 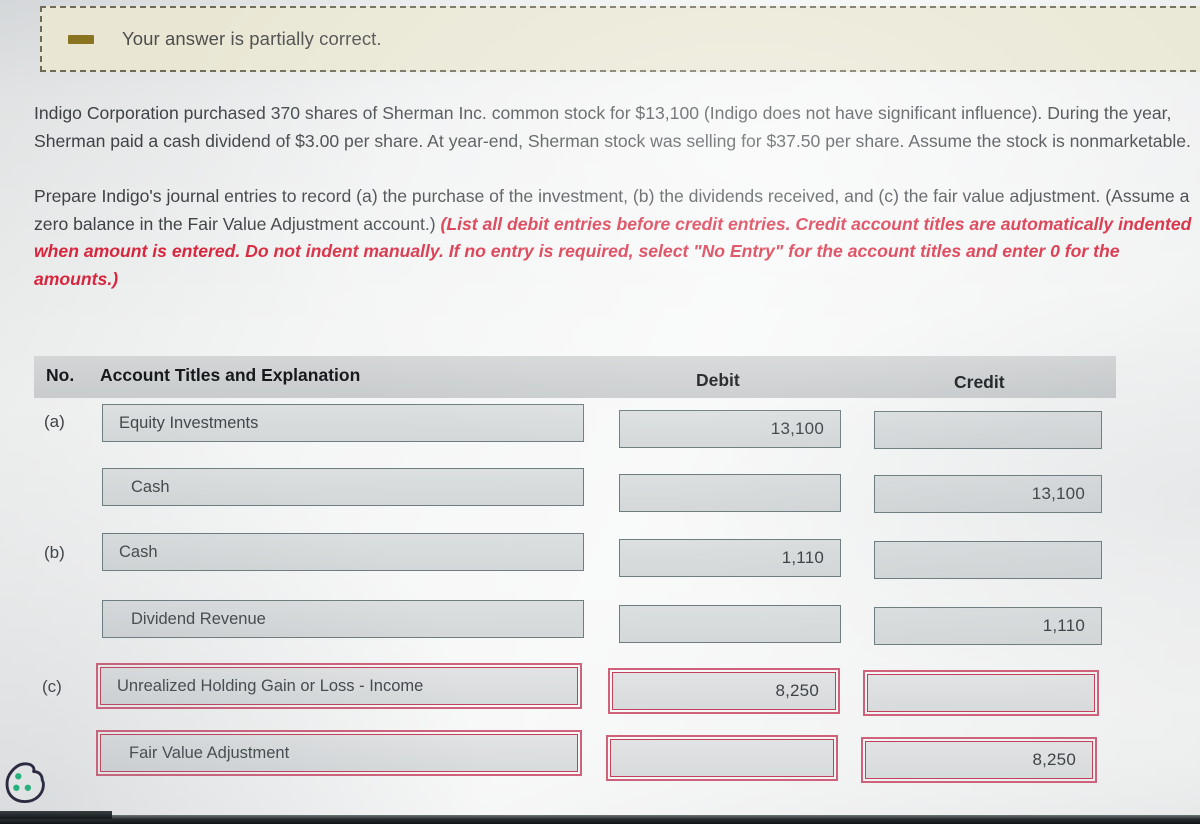 I want to click on table-row: Cash 13,100, so click(x=575, y=496).